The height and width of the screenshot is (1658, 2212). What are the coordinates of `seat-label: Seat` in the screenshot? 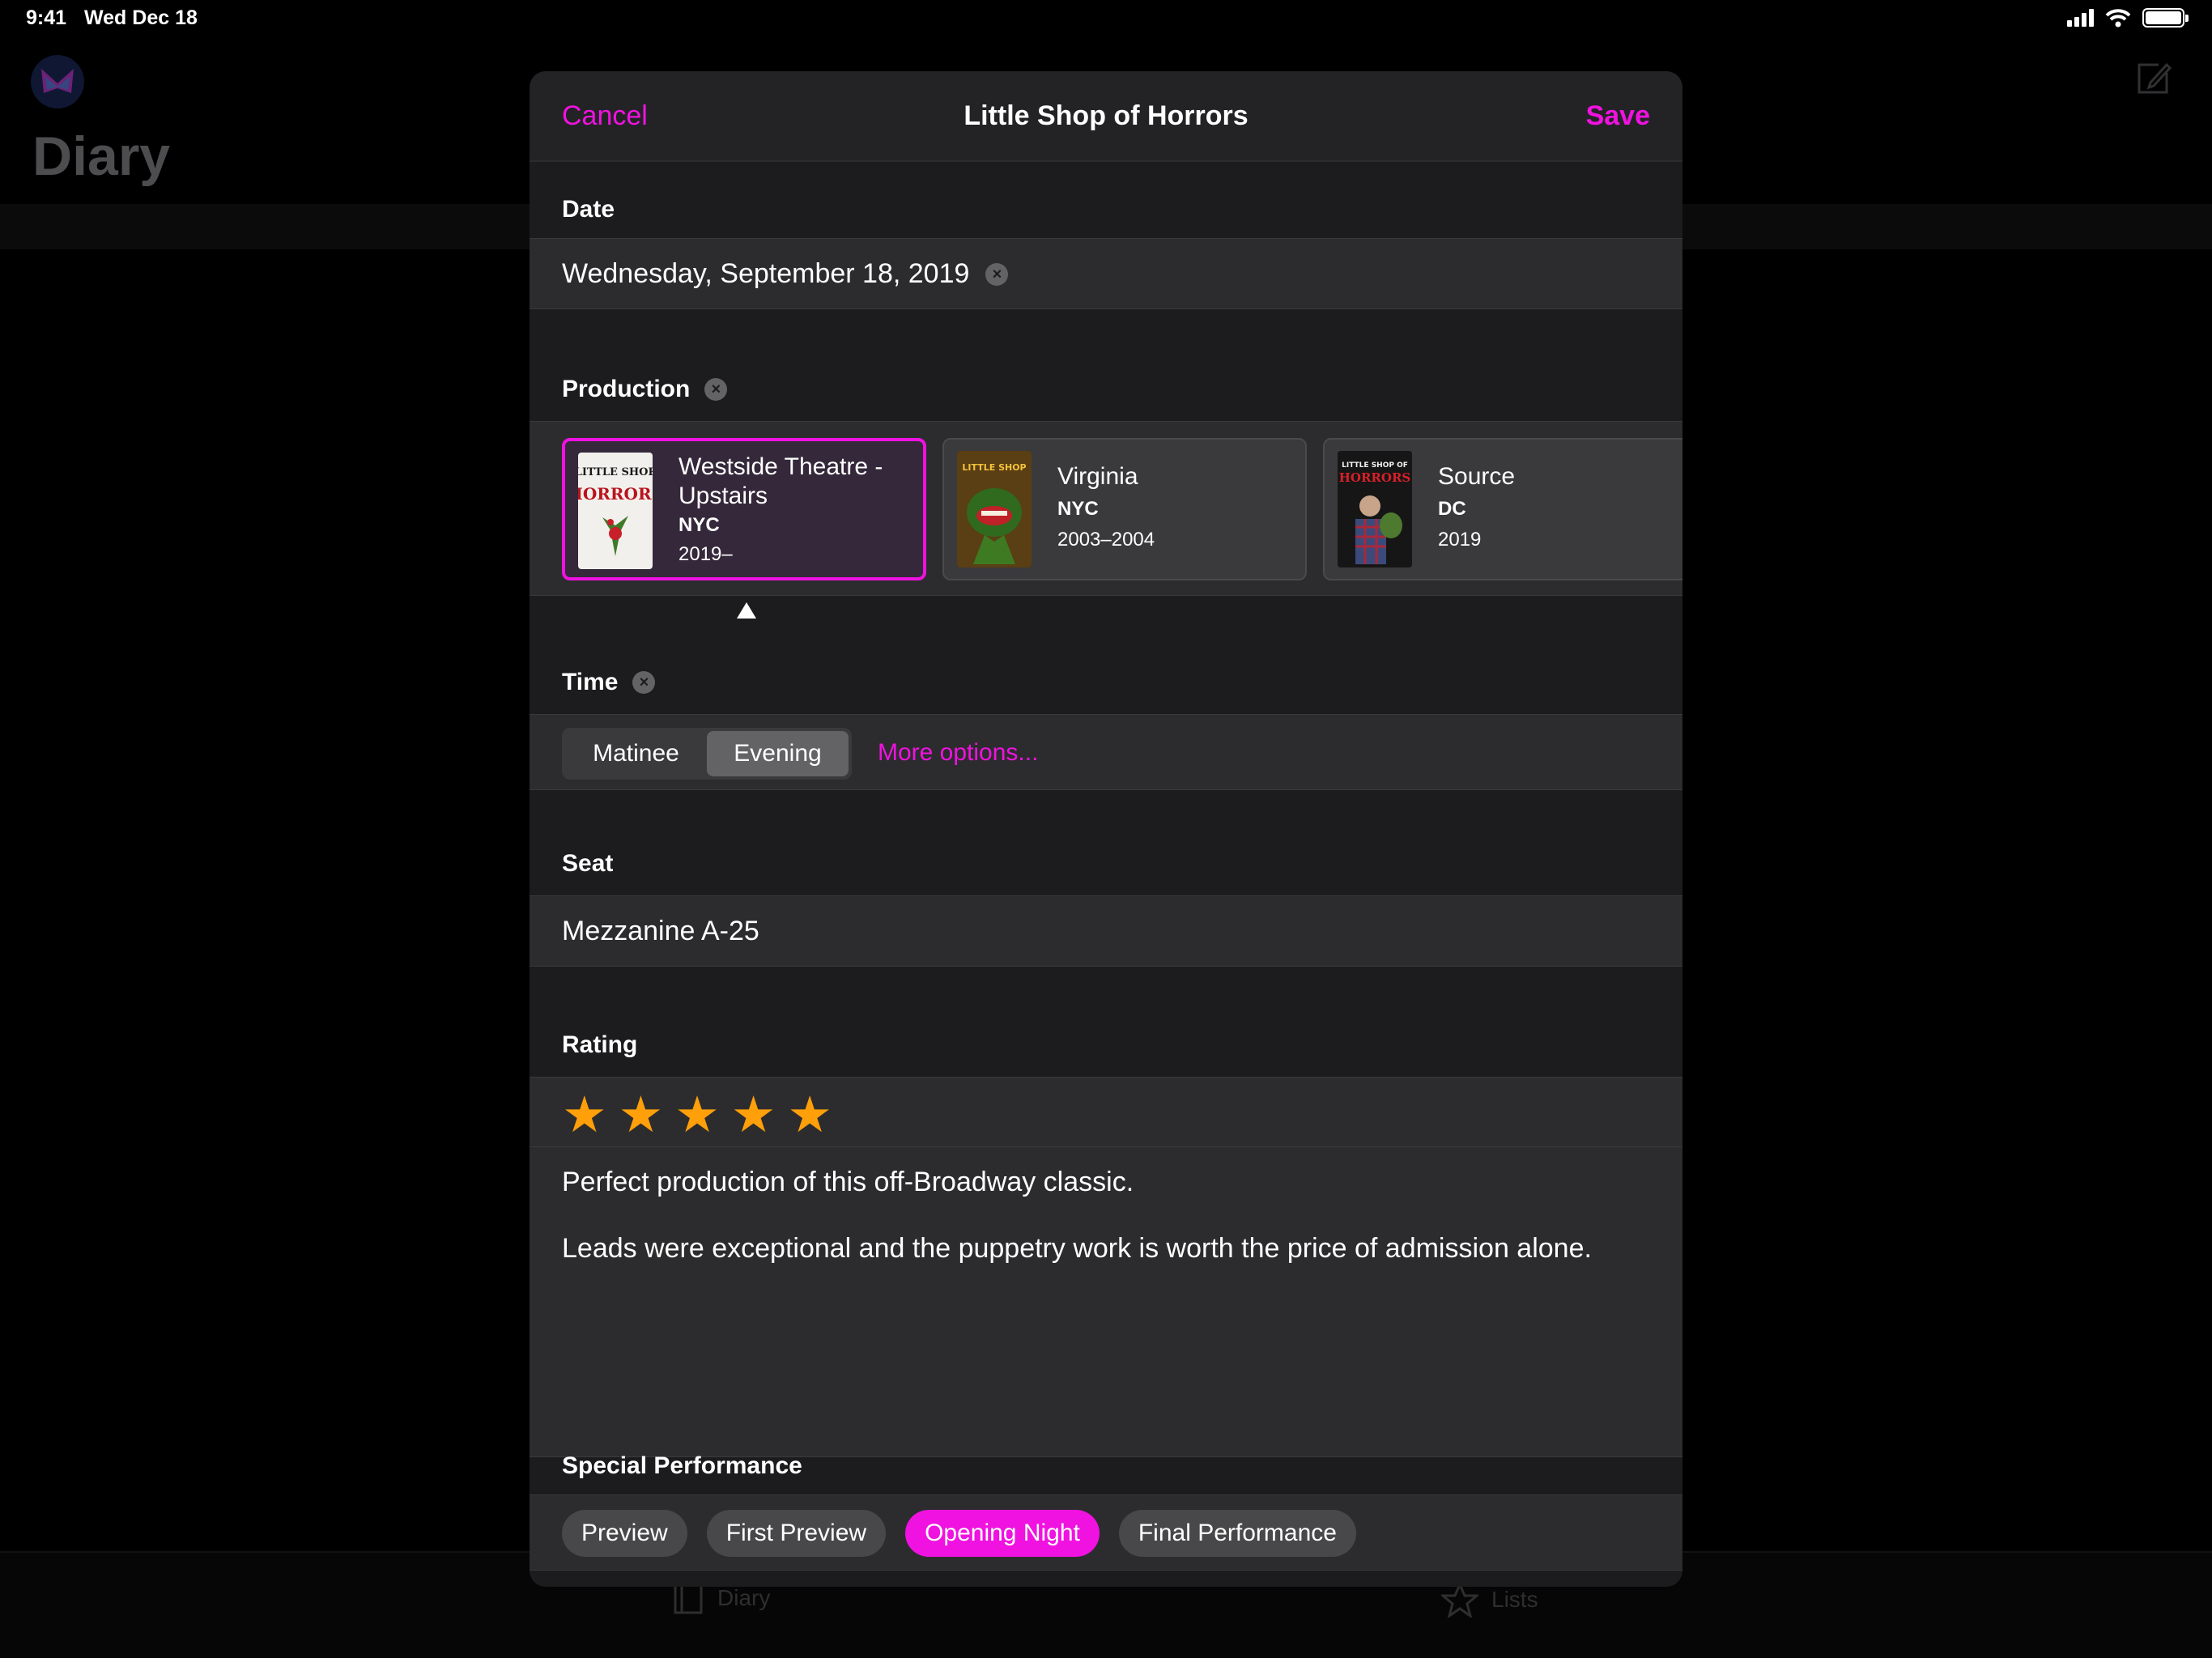 It's located at (588, 863).